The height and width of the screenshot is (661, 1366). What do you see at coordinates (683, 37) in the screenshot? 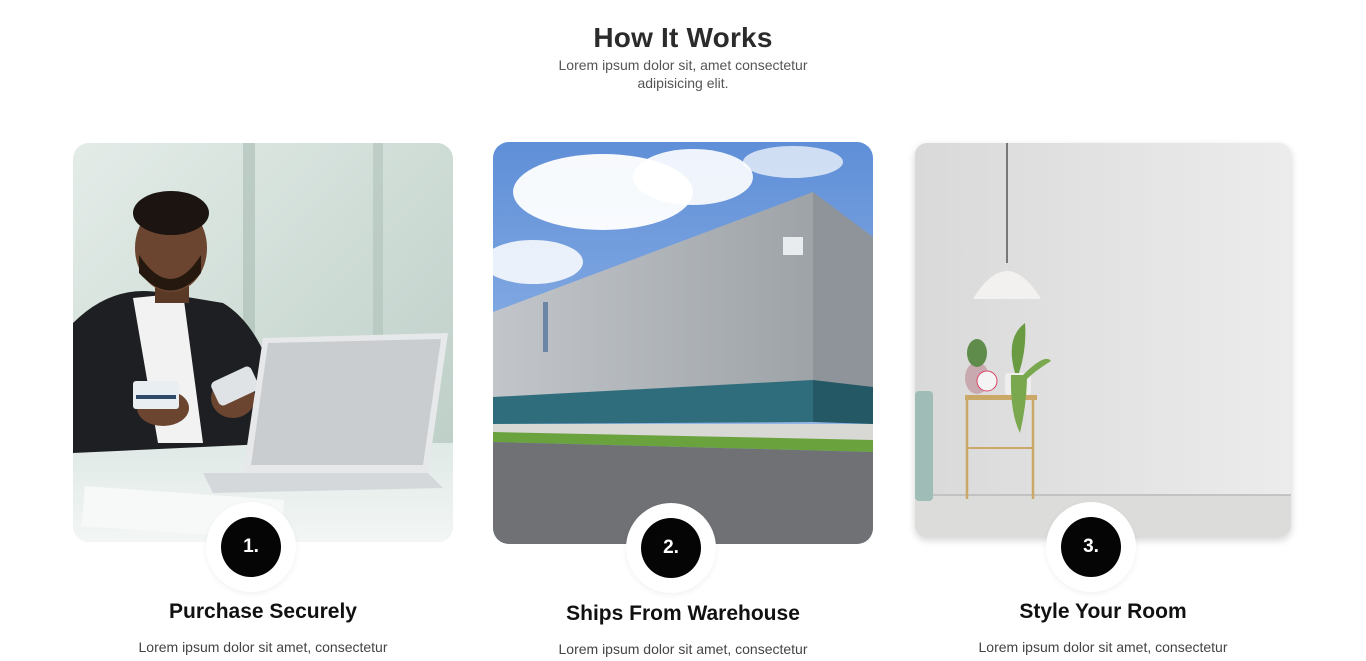
I see `section-title: How It Works` at bounding box center [683, 37].